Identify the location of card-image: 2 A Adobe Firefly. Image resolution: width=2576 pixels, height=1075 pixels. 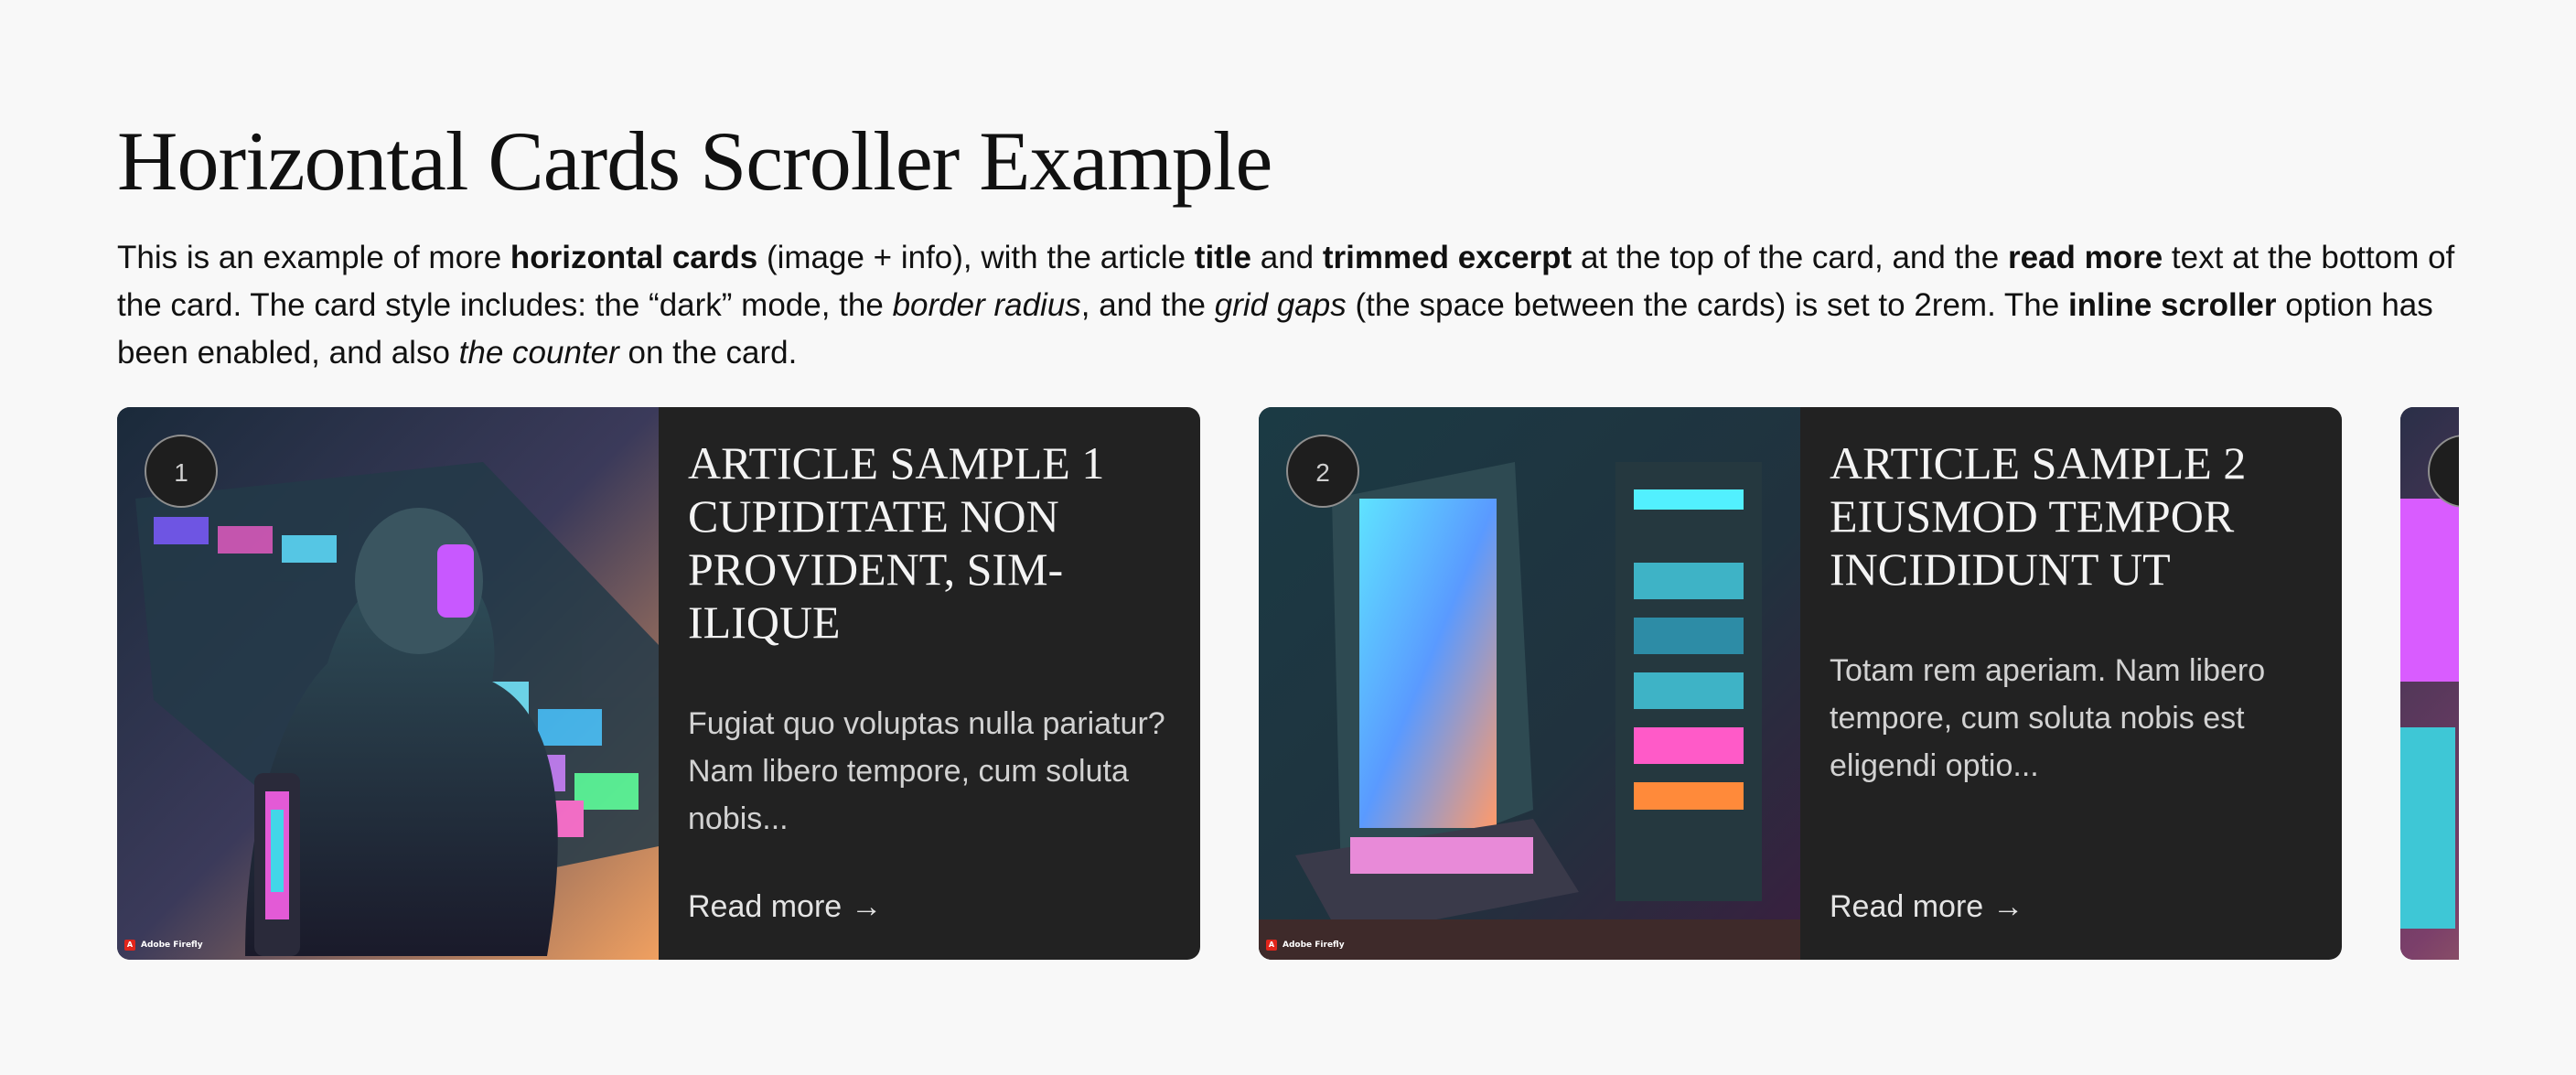
(1529, 683).